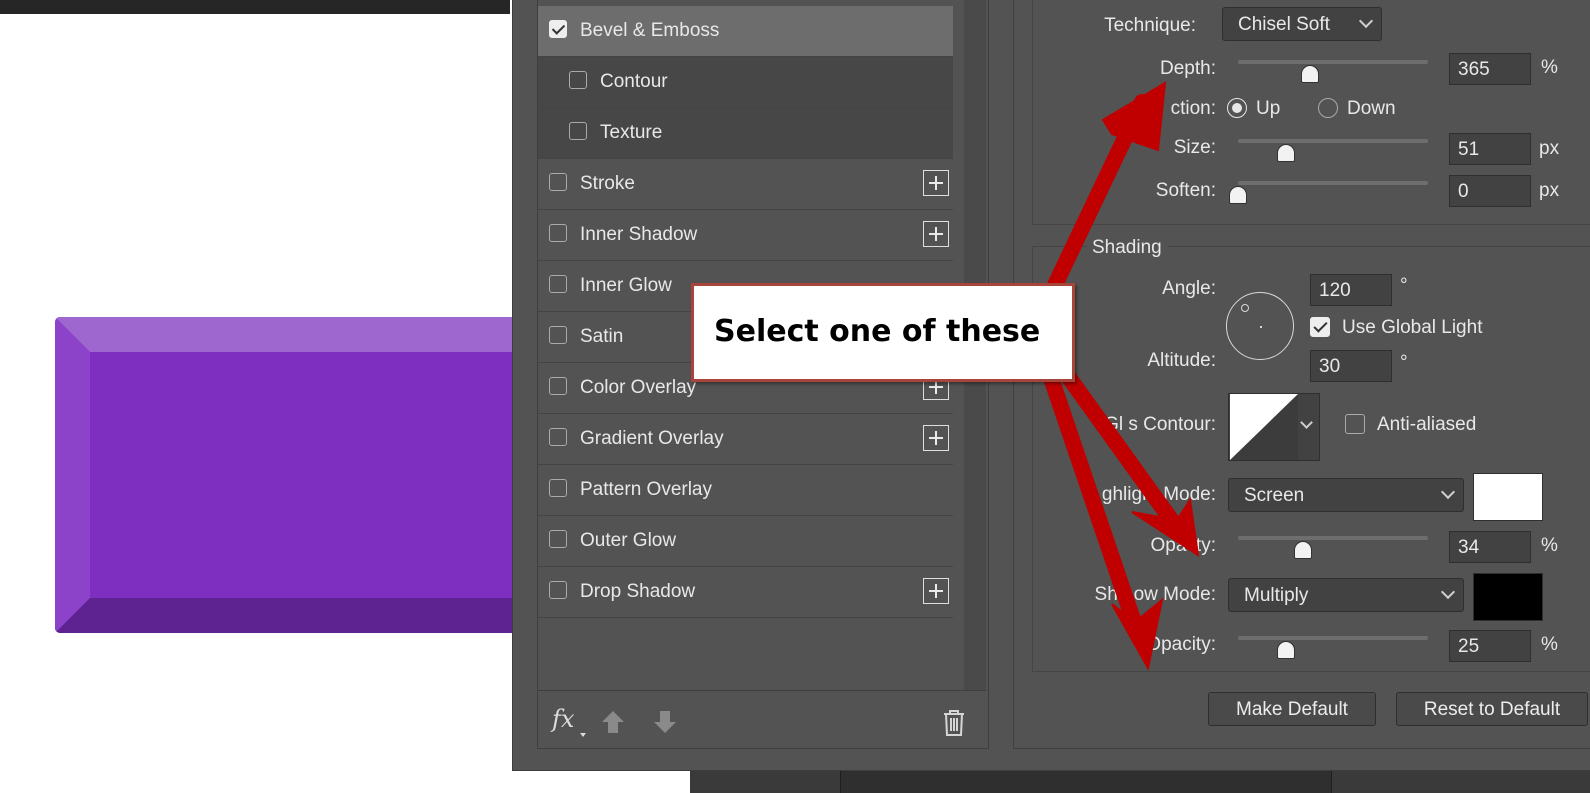 This screenshot has height=793, width=1590. Describe the element at coordinates (954, 722) in the screenshot. I see `trash-icon` at that location.